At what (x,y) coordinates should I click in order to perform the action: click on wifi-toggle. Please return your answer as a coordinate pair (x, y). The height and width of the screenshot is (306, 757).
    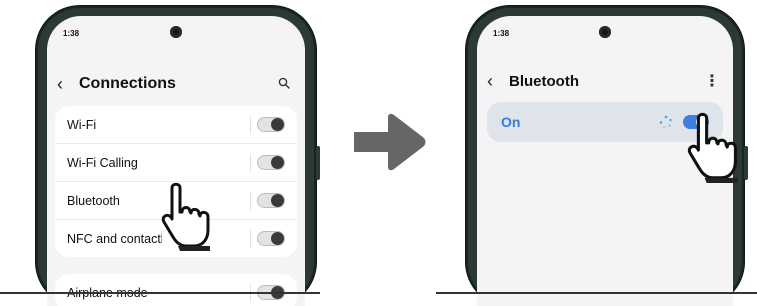
    Looking at the image, I should click on (271, 124).